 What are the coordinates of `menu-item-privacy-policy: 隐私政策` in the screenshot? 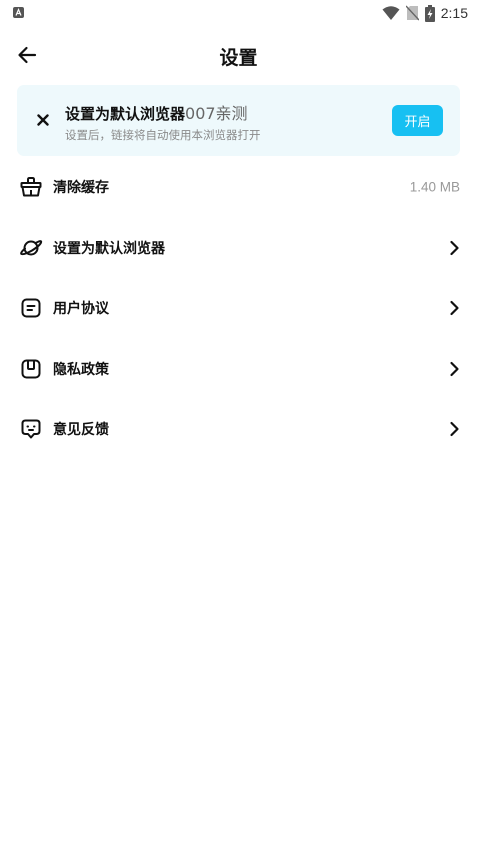 It's located at (238, 369).